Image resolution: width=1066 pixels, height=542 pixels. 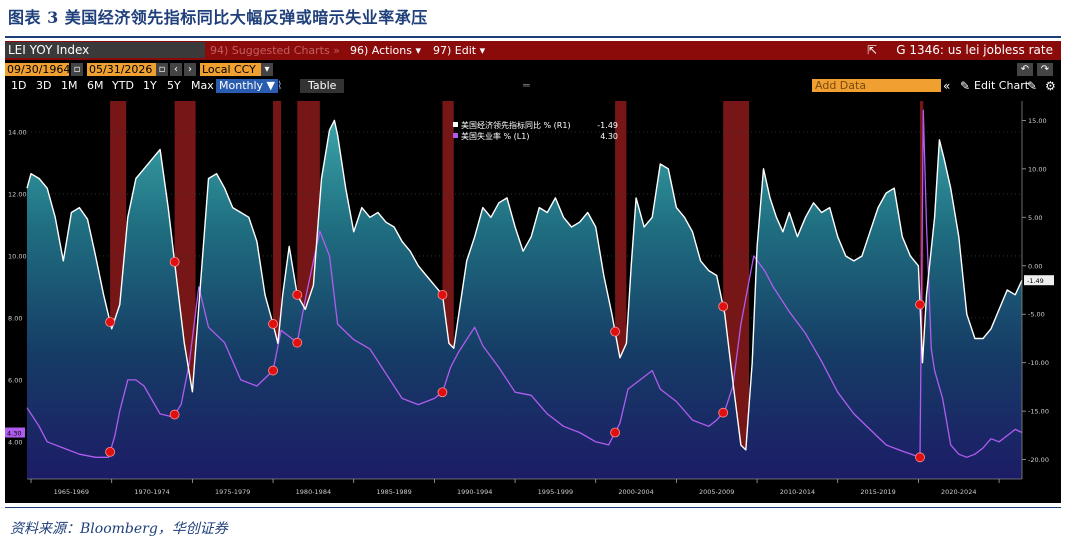 What do you see at coordinates (232, 492) in the screenshot?
I see `x-tick-label: 1975-1979` at bounding box center [232, 492].